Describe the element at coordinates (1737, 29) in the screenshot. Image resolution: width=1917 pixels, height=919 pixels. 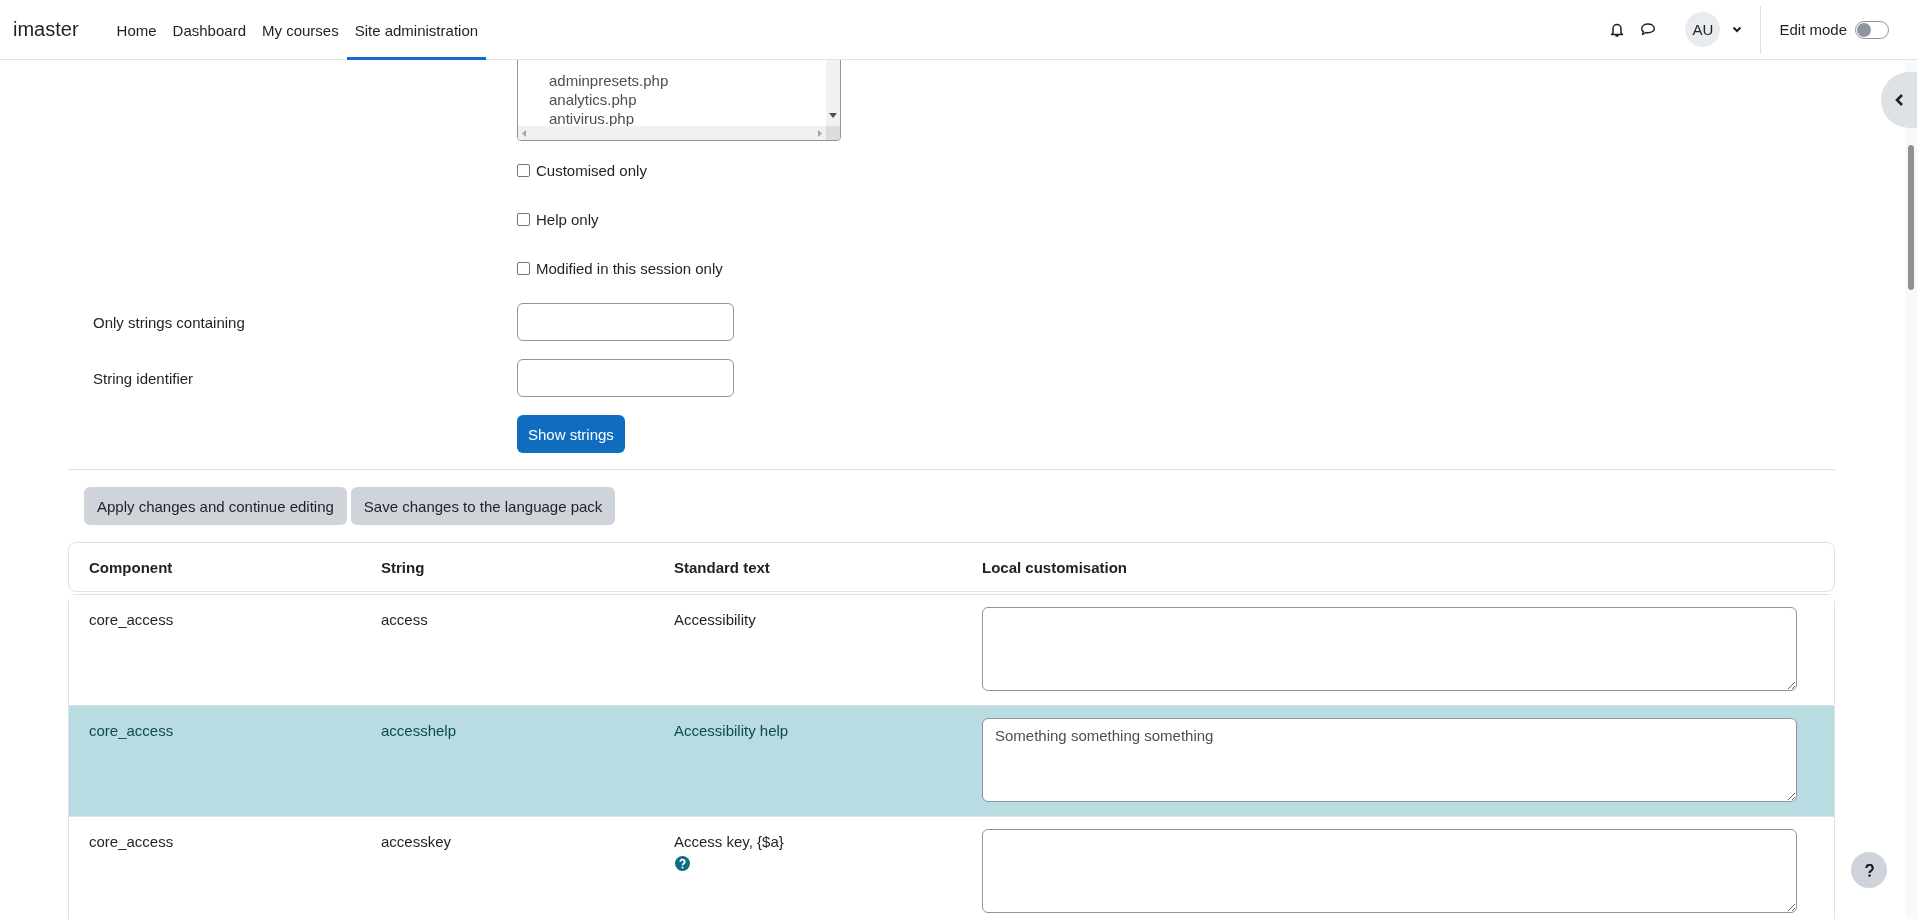
I see `caret-icon` at that location.